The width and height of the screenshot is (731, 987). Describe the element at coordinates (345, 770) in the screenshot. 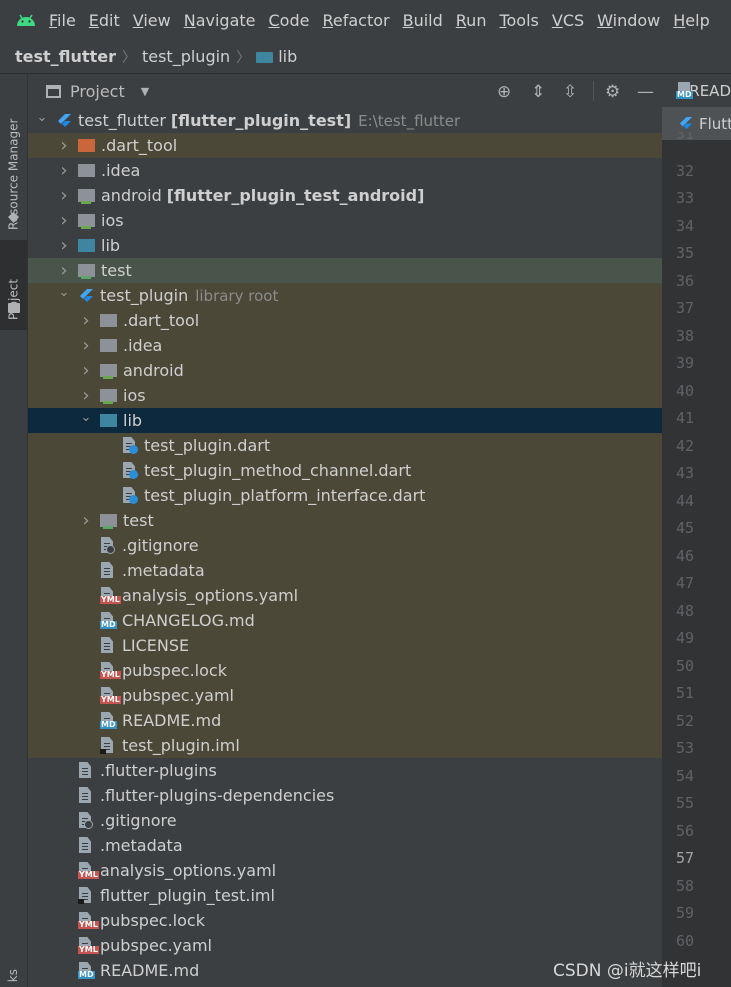

I see `tree-row: .flutter-plugins` at that location.